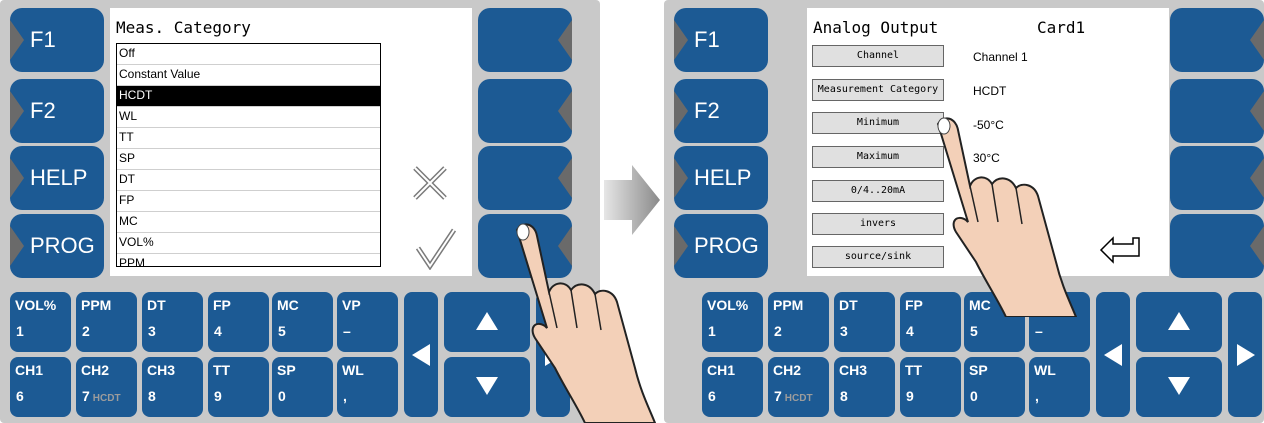  I want to click on list-item: PPM, so click(248, 264).